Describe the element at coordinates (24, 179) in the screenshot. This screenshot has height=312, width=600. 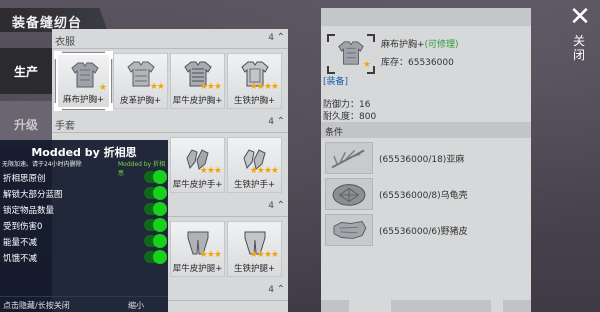
I see `mod-option-label: 折相思原创` at that location.